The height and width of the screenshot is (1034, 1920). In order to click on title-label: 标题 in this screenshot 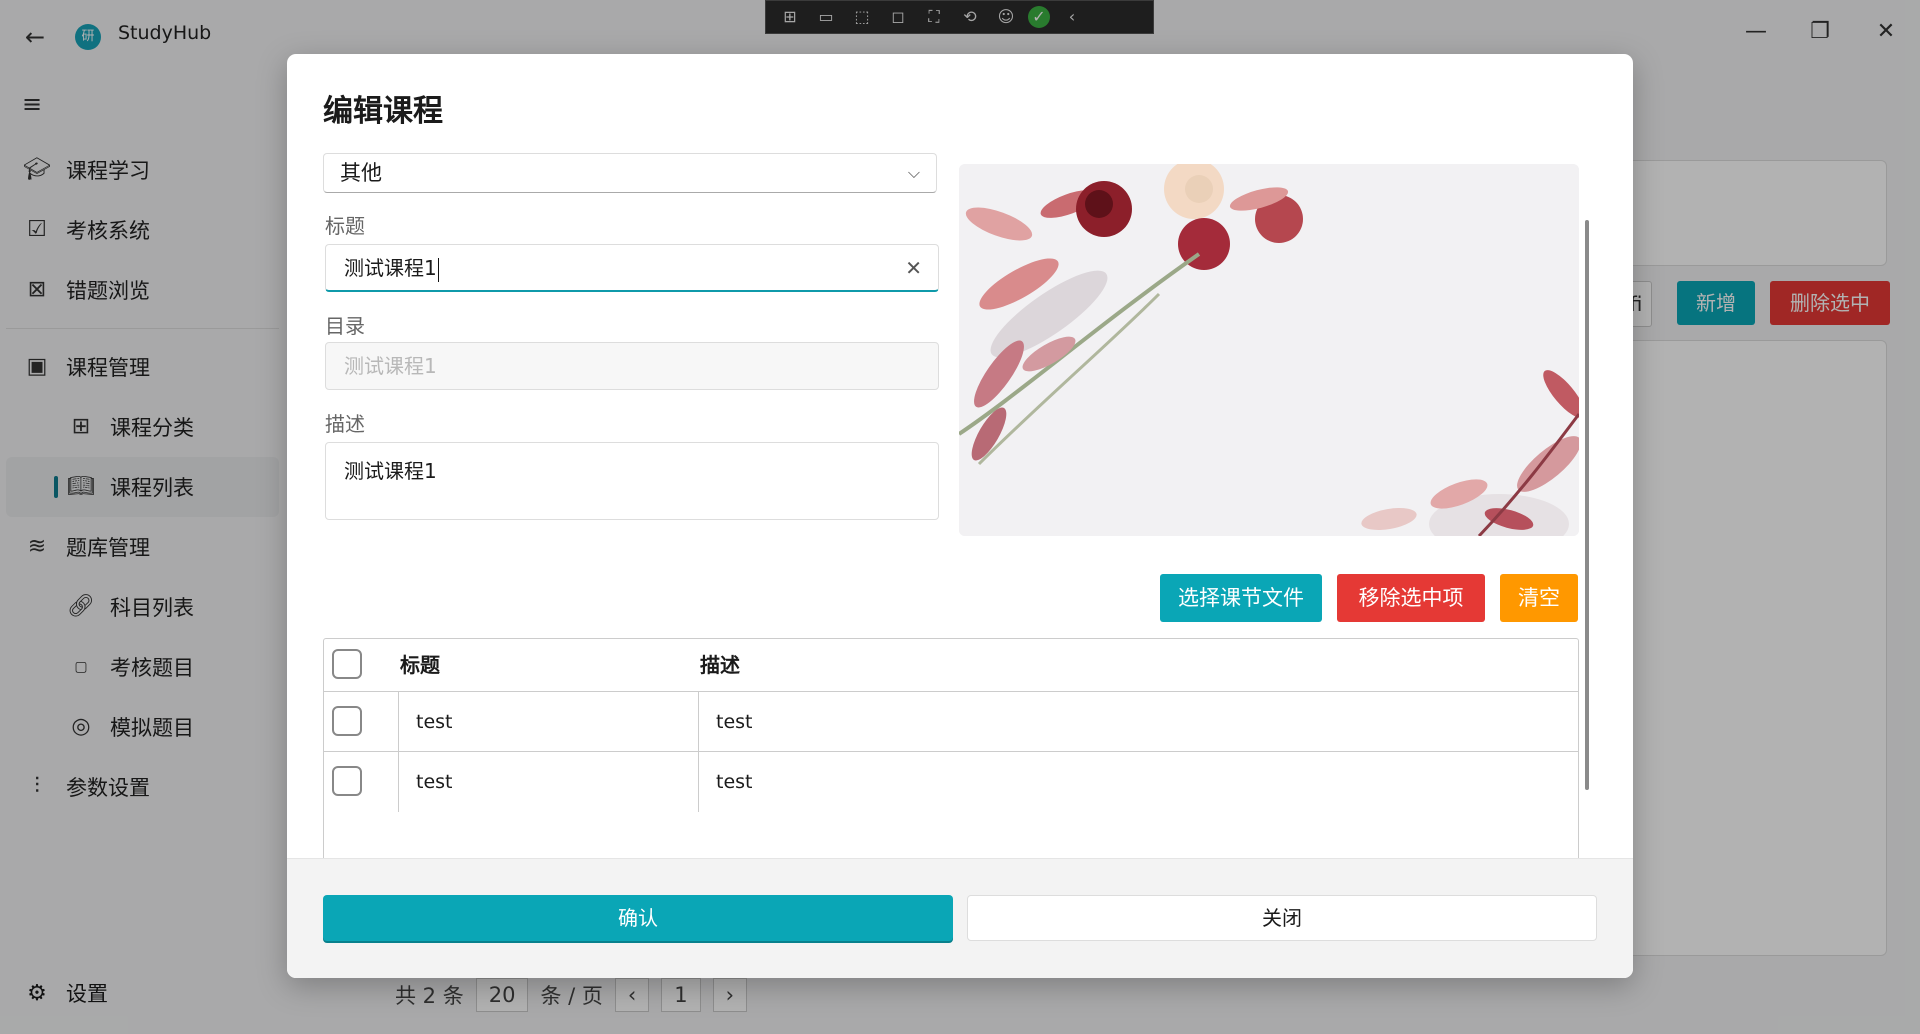, I will do `click(345, 226)`.